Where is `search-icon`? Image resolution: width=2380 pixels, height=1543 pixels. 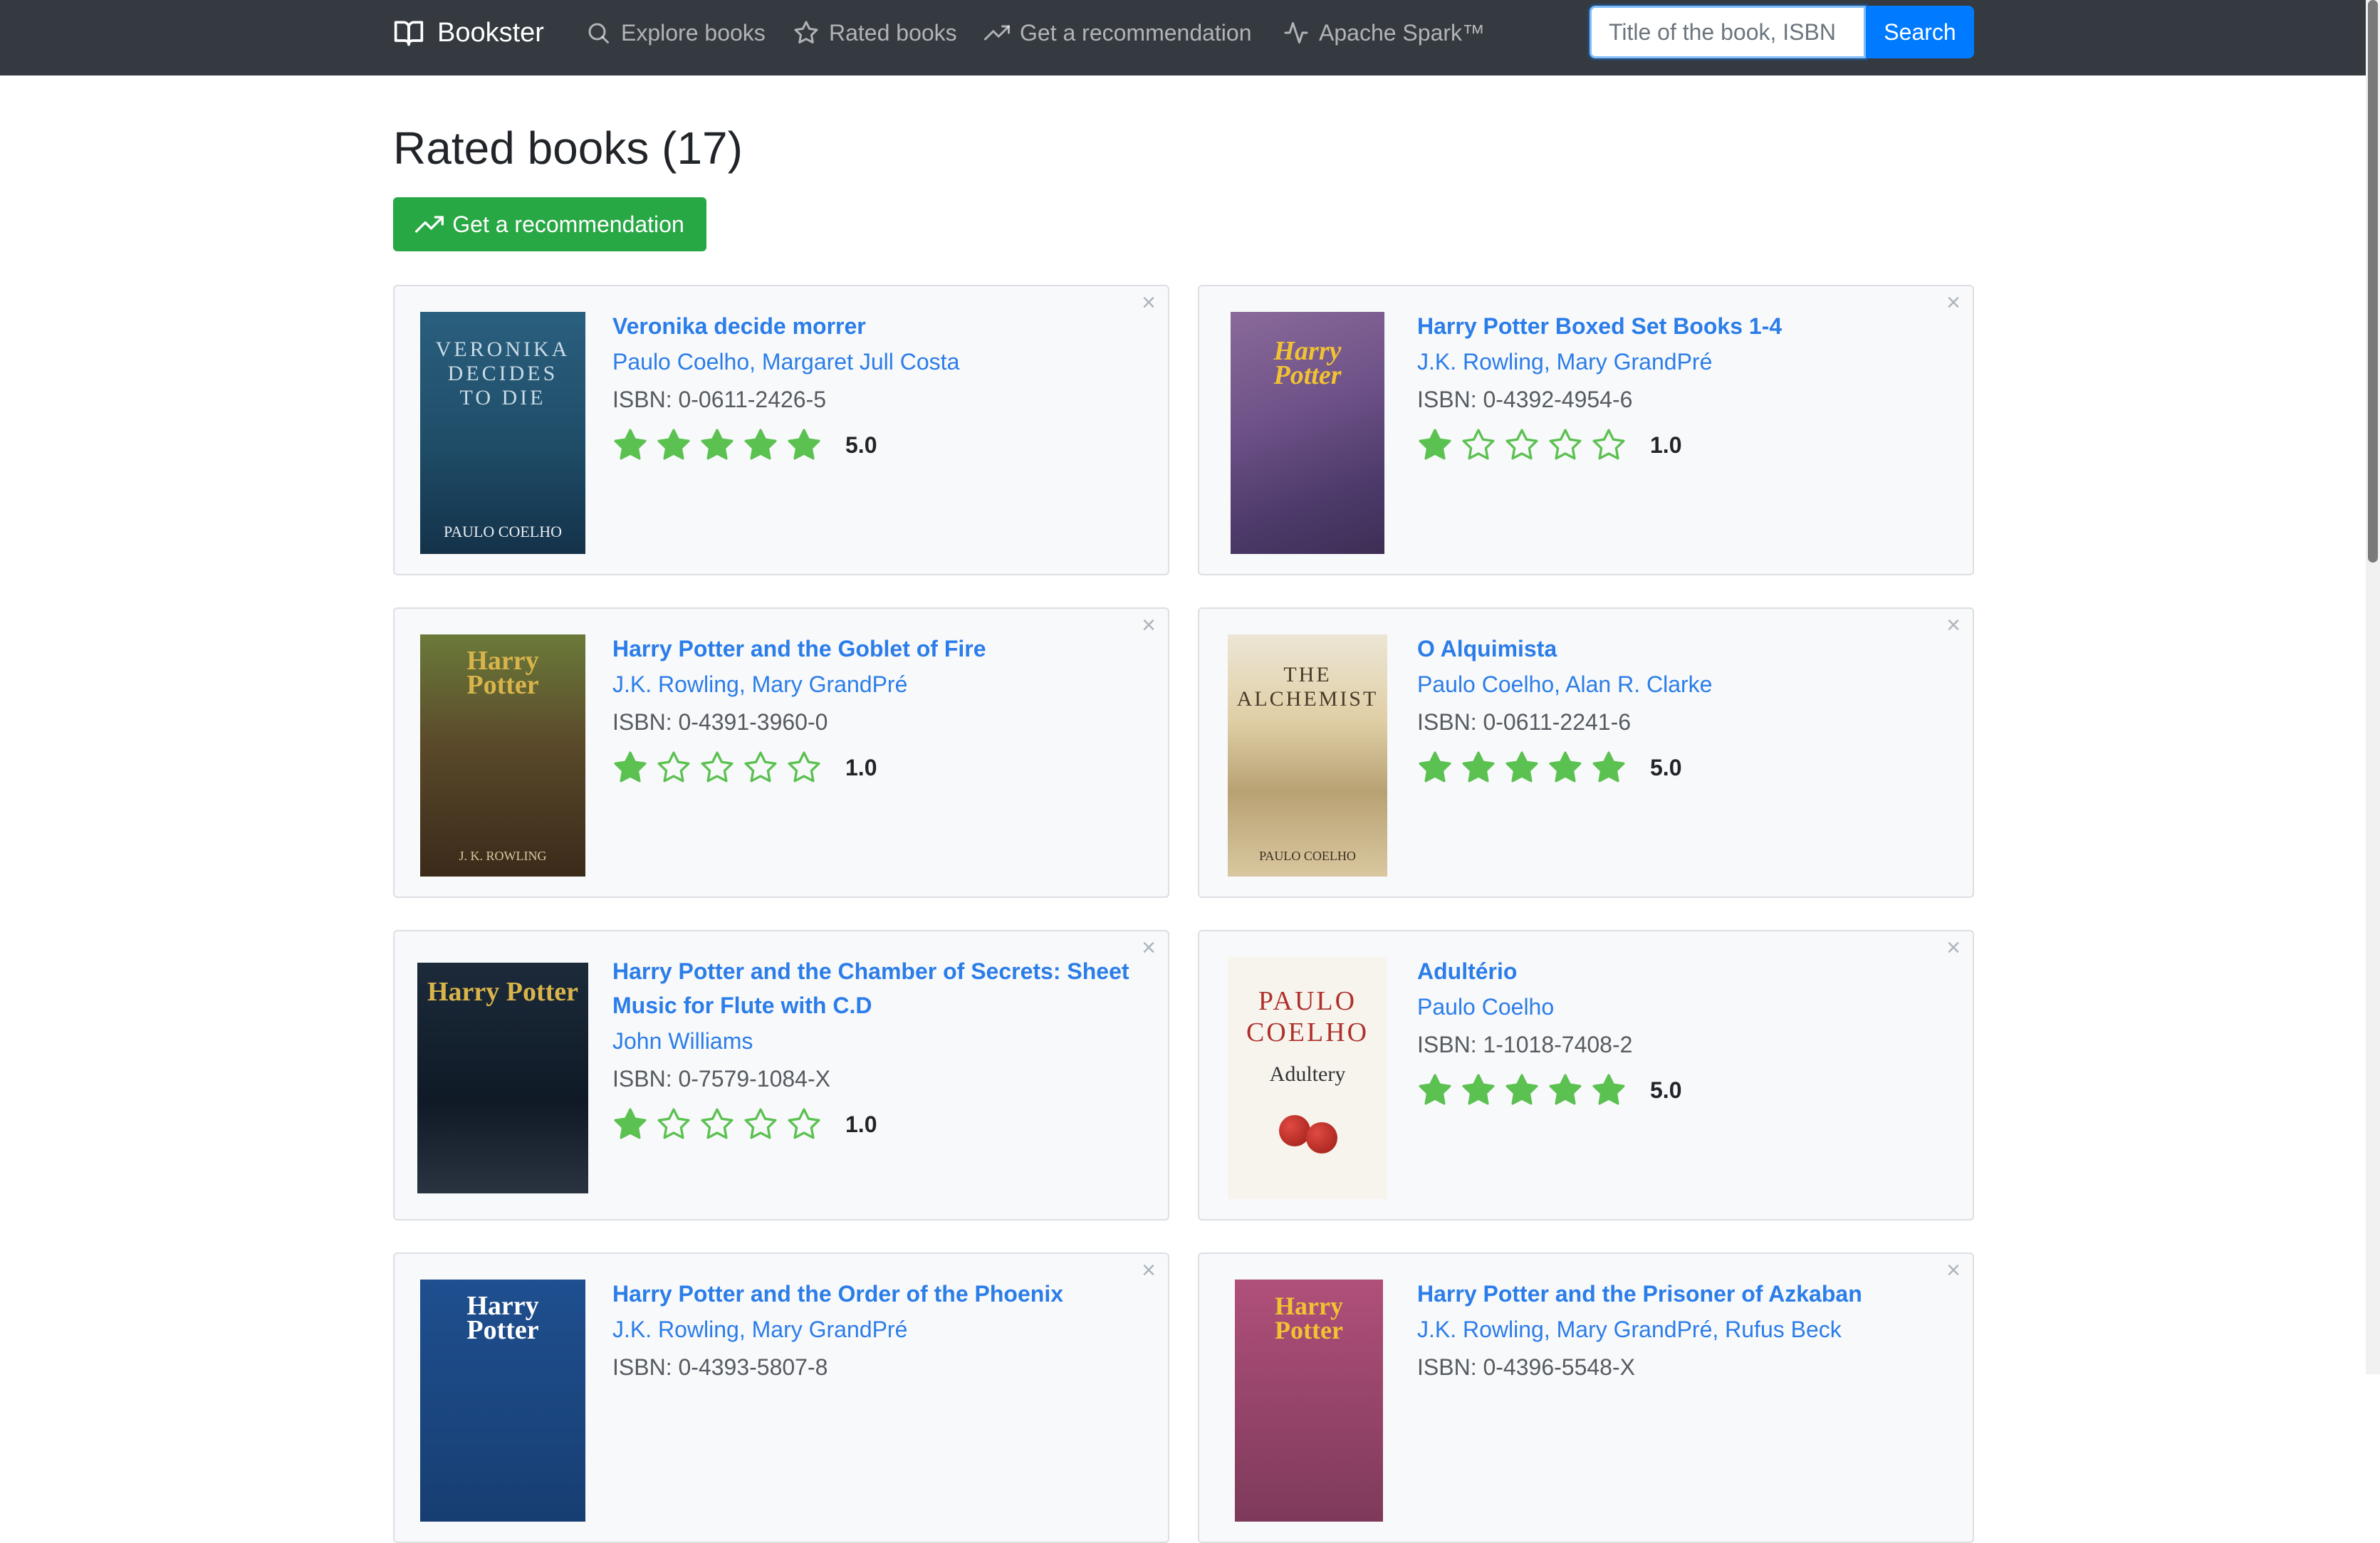 search-icon is located at coordinates (598, 33).